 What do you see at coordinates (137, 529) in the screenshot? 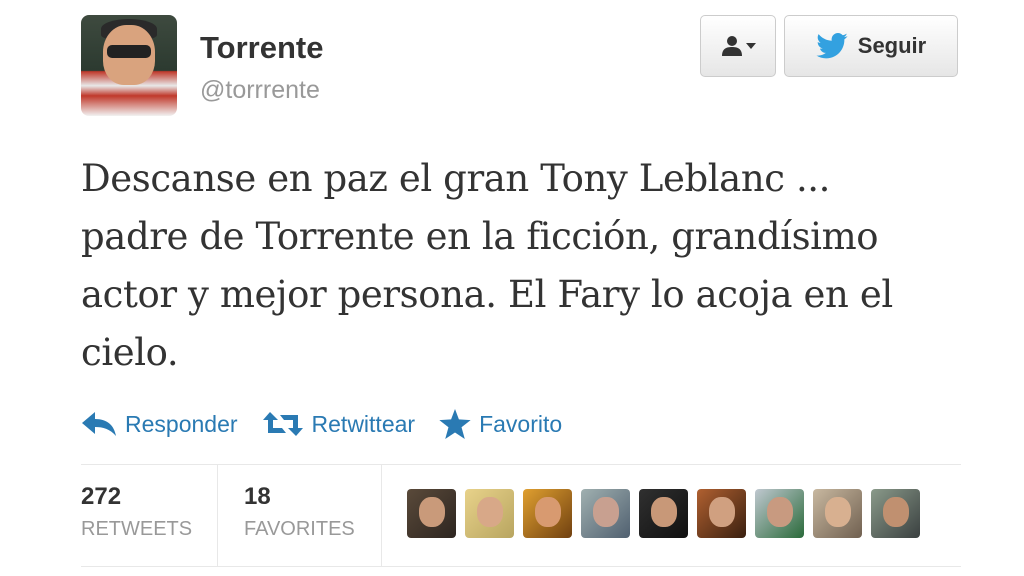
I see `retweets-label: RETWEETS` at bounding box center [137, 529].